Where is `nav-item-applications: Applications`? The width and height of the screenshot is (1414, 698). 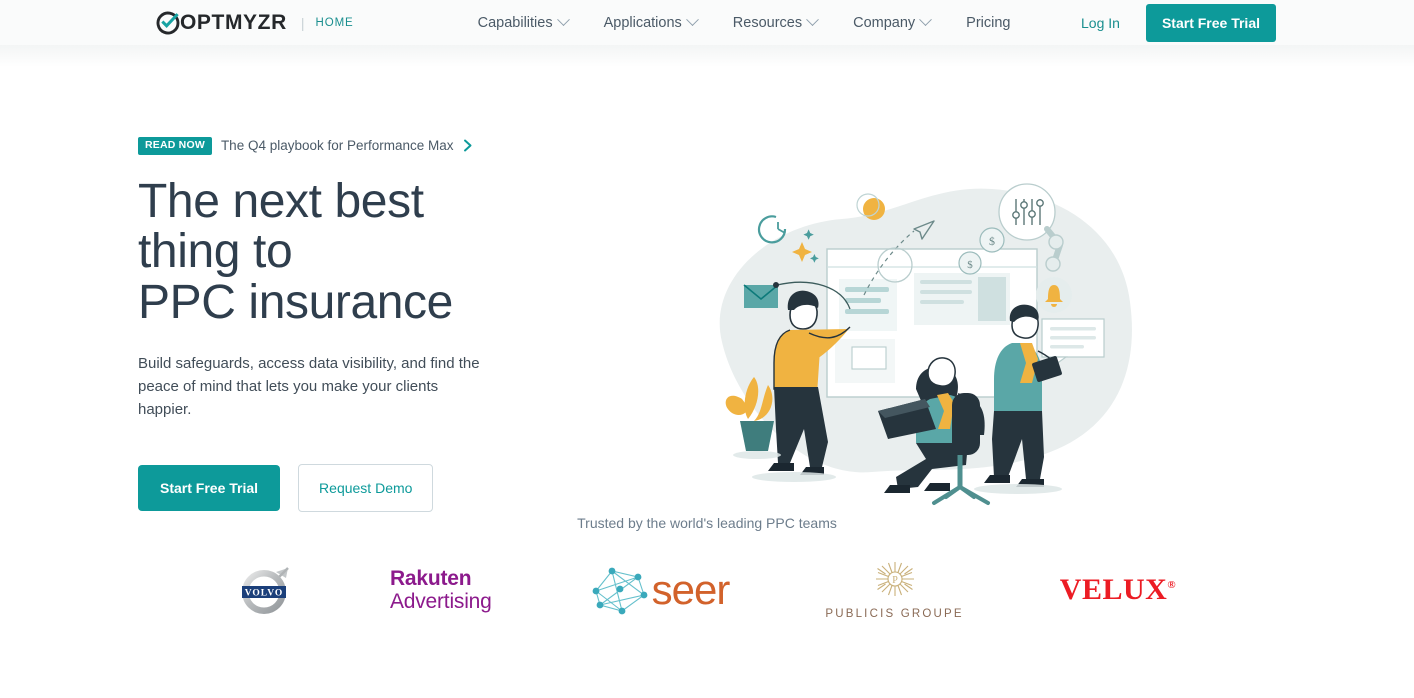
nav-item-applications: Applications is located at coordinates (650, 23).